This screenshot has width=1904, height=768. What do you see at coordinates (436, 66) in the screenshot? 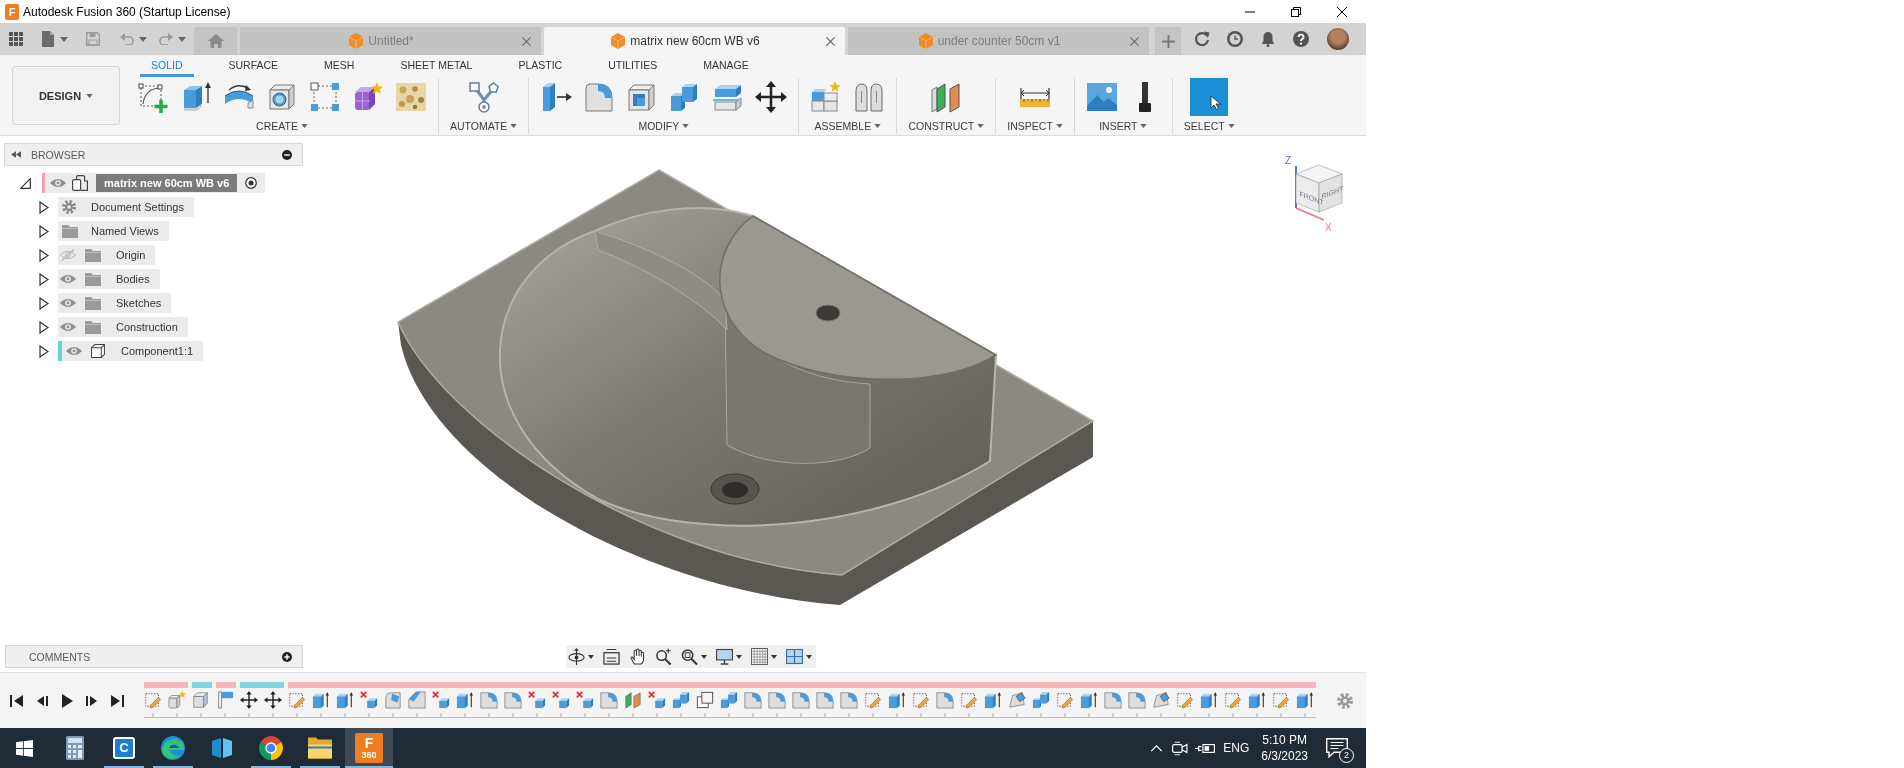
I see `toolbar-tab: SHEET METAL` at bounding box center [436, 66].